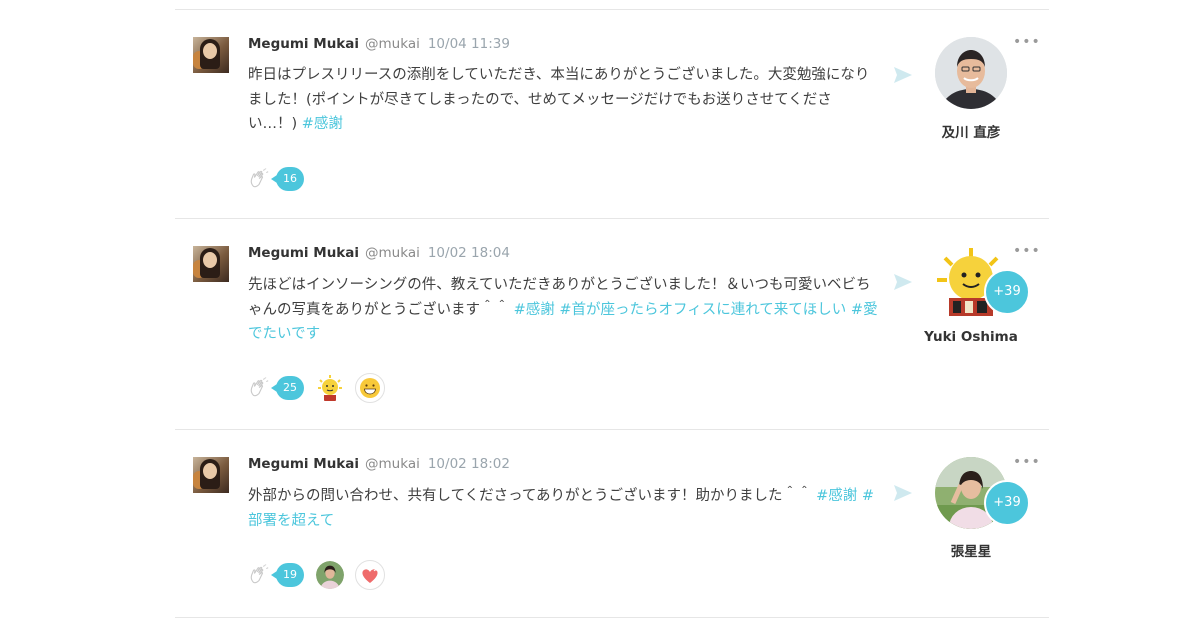 This screenshot has height=630, width=1200. What do you see at coordinates (287, 388) in the screenshot?
I see `clap-count-badge: 25` at bounding box center [287, 388].